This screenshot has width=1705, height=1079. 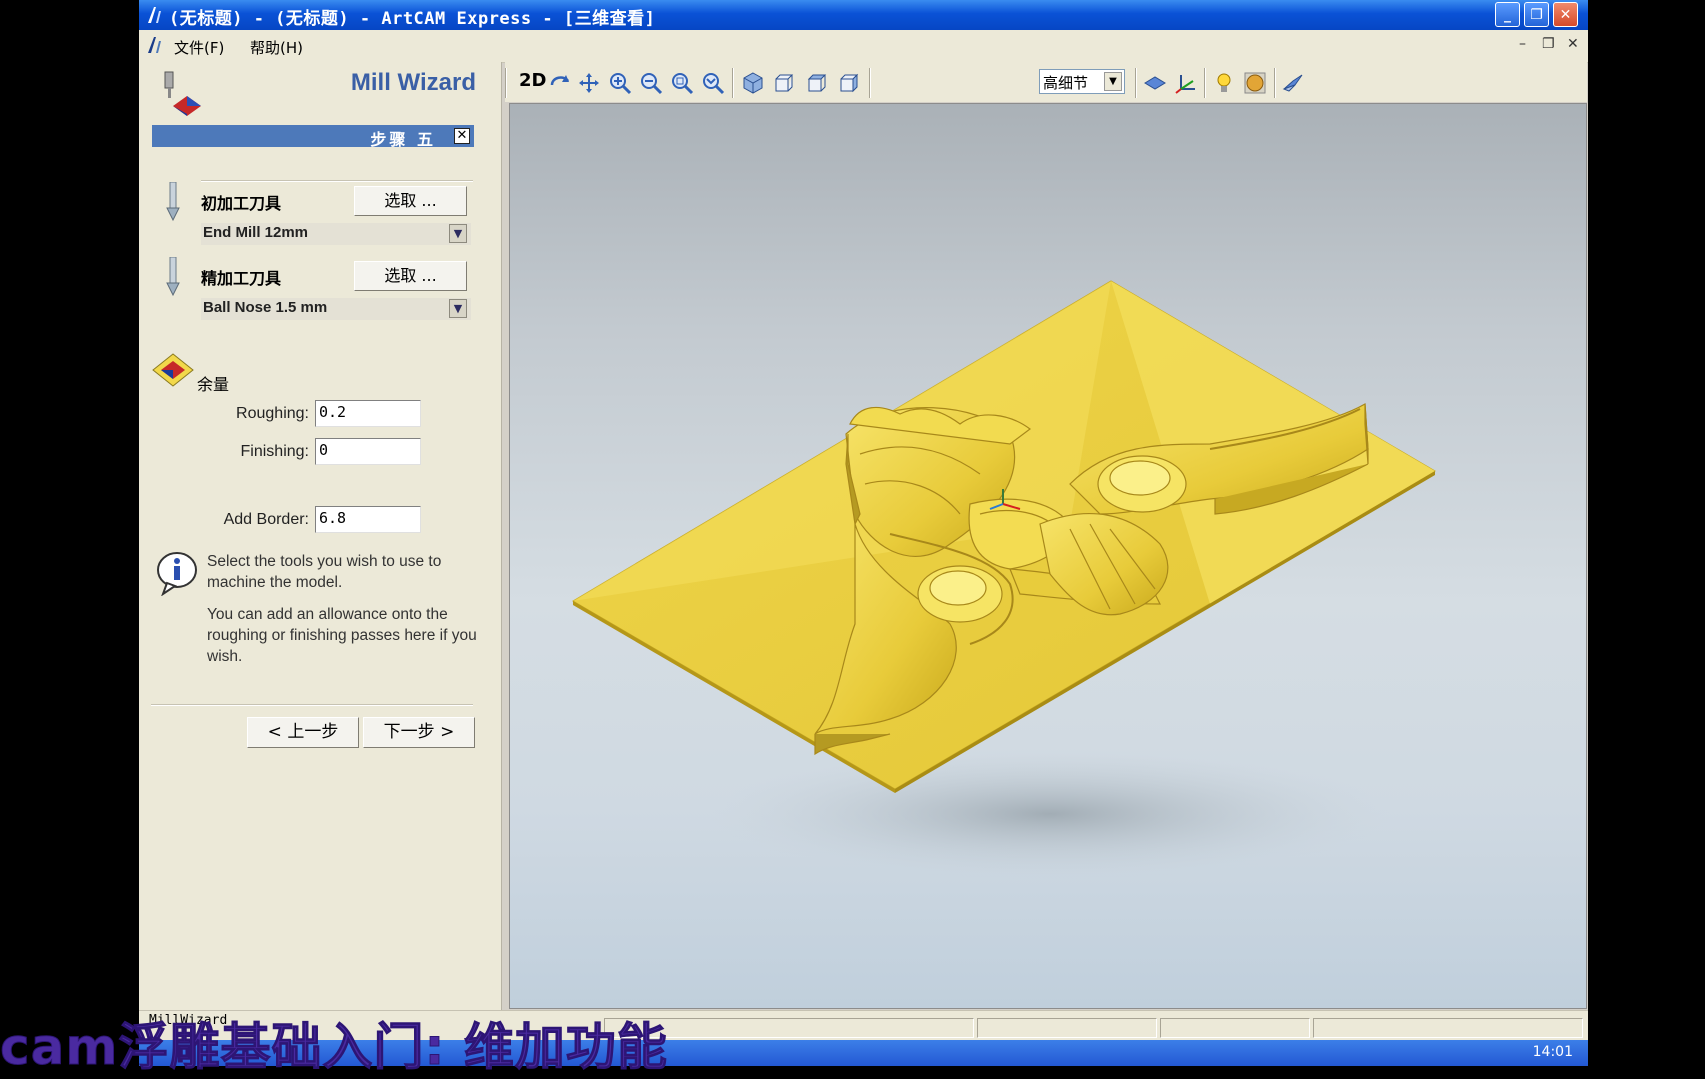 What do you see at coordinates (241, 278) in the screenshot?
I see `finishing-tool-label: 精加工刀具` at bounding box center [241, 278].